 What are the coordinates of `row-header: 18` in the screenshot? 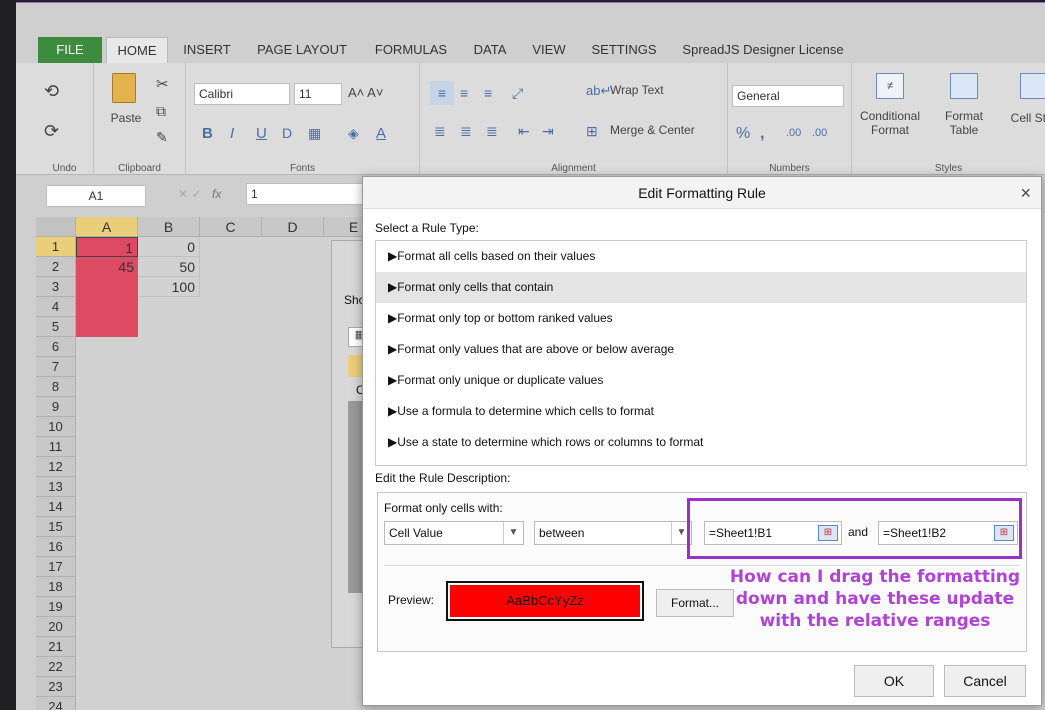 It's located at (56, 587).